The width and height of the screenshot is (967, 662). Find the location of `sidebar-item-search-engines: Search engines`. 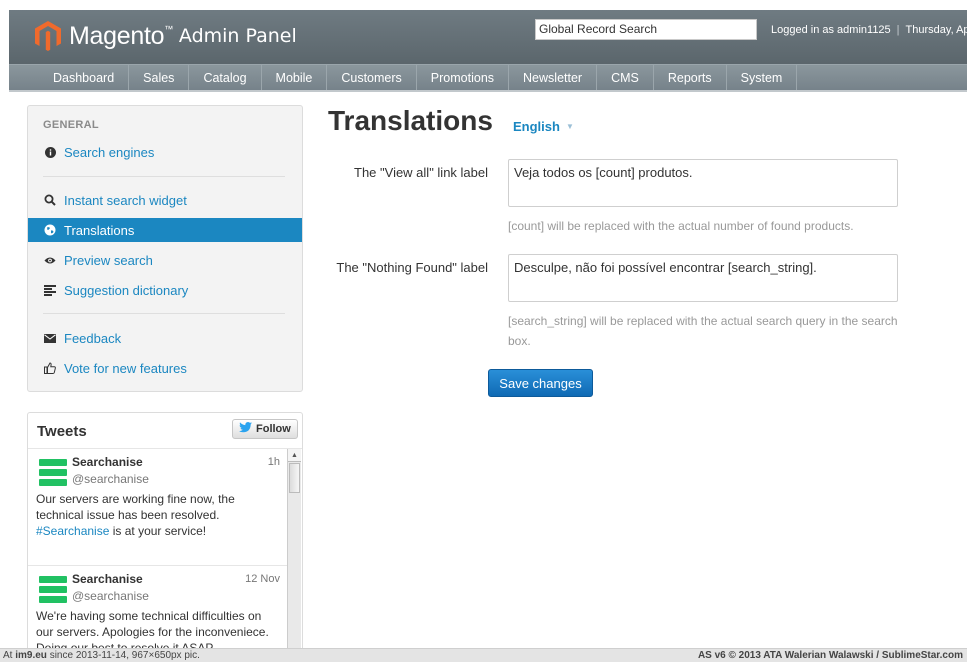

sidebar-item-search-engines: Search engines is located at coordinates (165, 152).